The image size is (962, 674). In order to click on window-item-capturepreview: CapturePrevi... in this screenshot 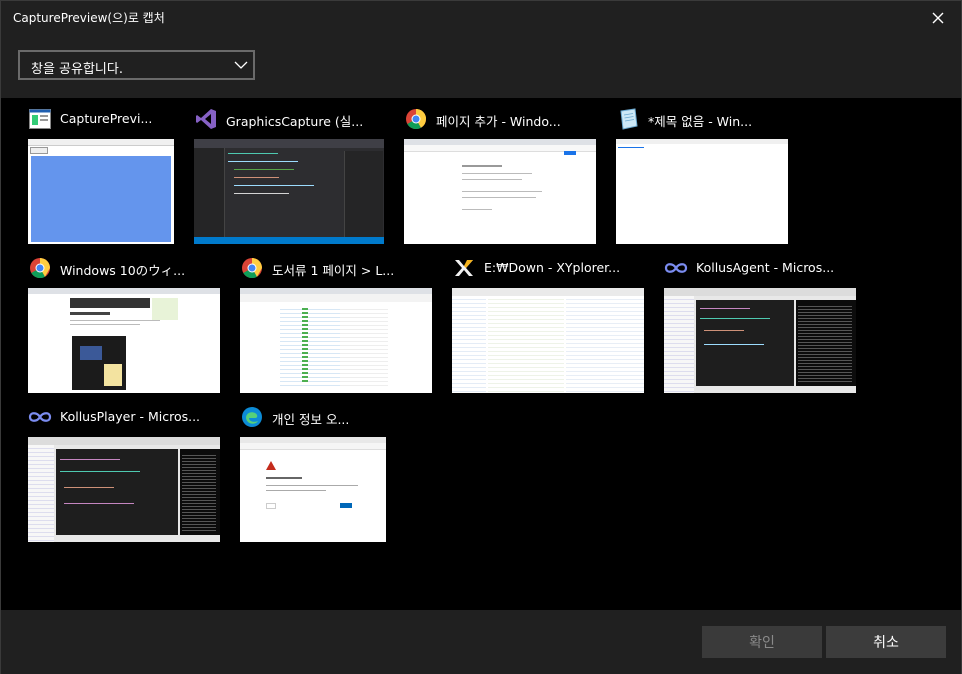, I will do `click(101, 175)`.